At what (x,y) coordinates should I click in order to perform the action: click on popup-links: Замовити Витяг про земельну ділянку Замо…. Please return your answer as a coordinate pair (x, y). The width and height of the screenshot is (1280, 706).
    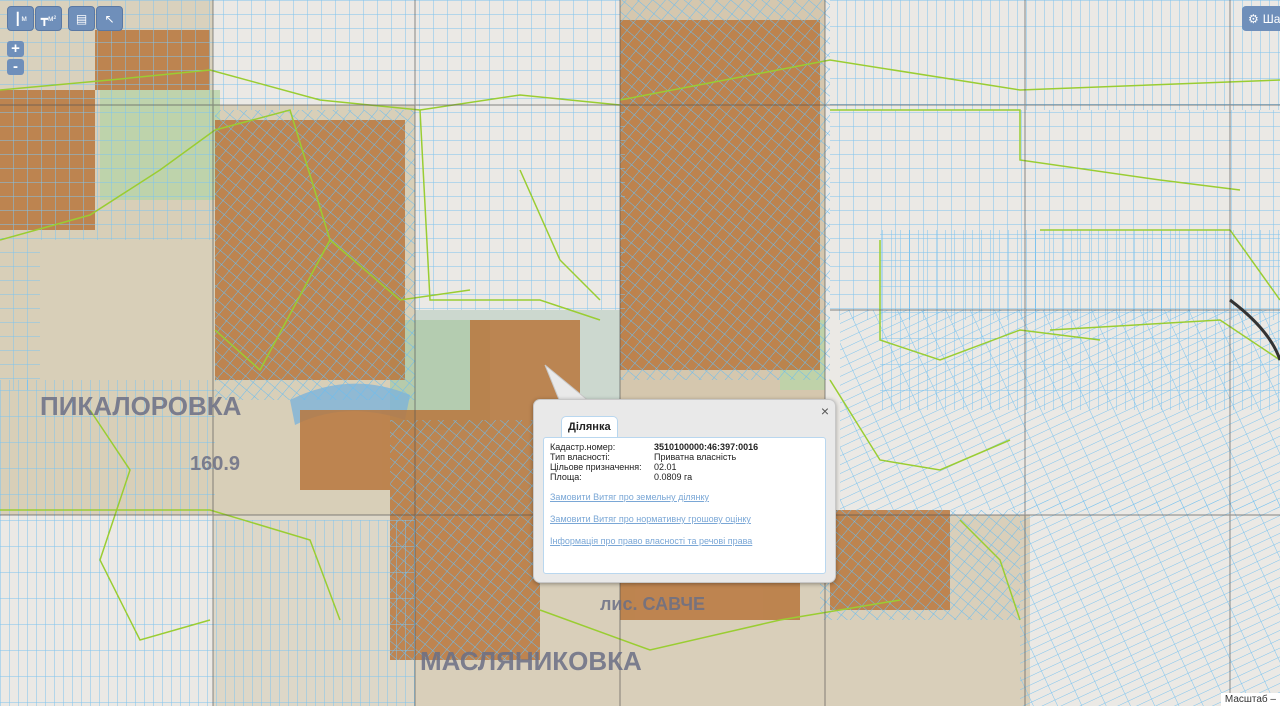
    Looking at the image, I should click on (684, 519).